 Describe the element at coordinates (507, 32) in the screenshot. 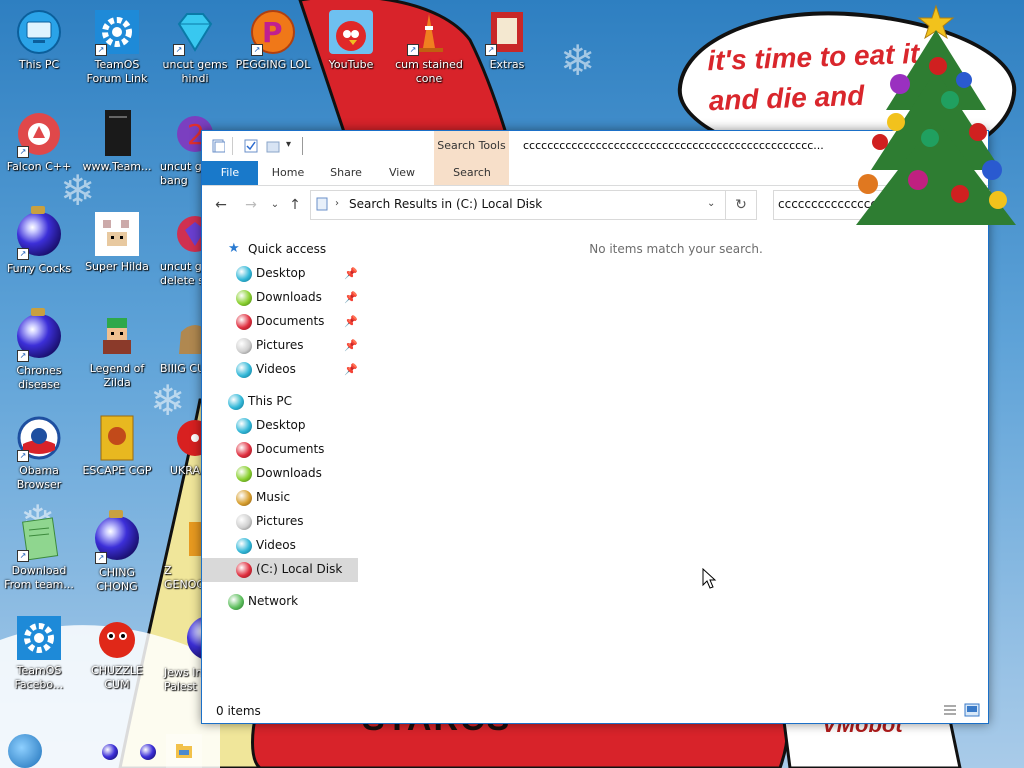

I see `extras-icon: ↗` at that location.